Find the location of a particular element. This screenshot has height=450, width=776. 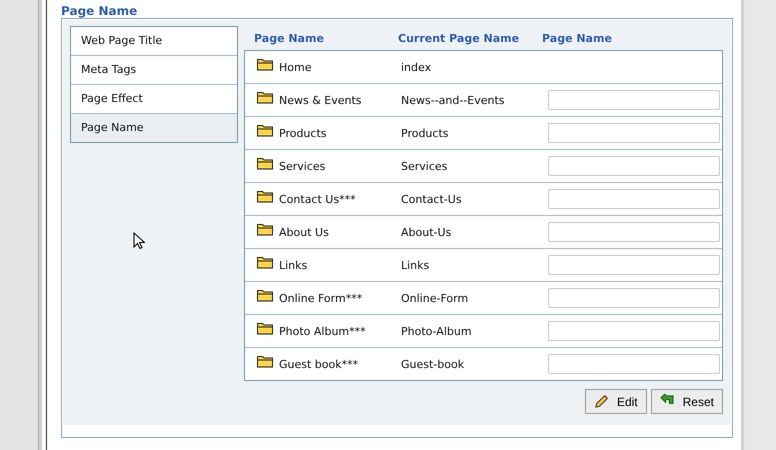

table-cell: Online Form*** is located at coordinates (320, 298).